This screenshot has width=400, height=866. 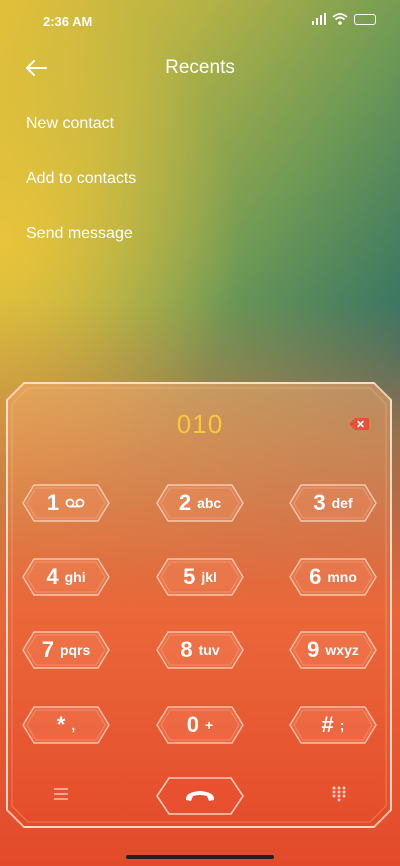 I want to click on key-star: *,, so click(x=66, y=725).